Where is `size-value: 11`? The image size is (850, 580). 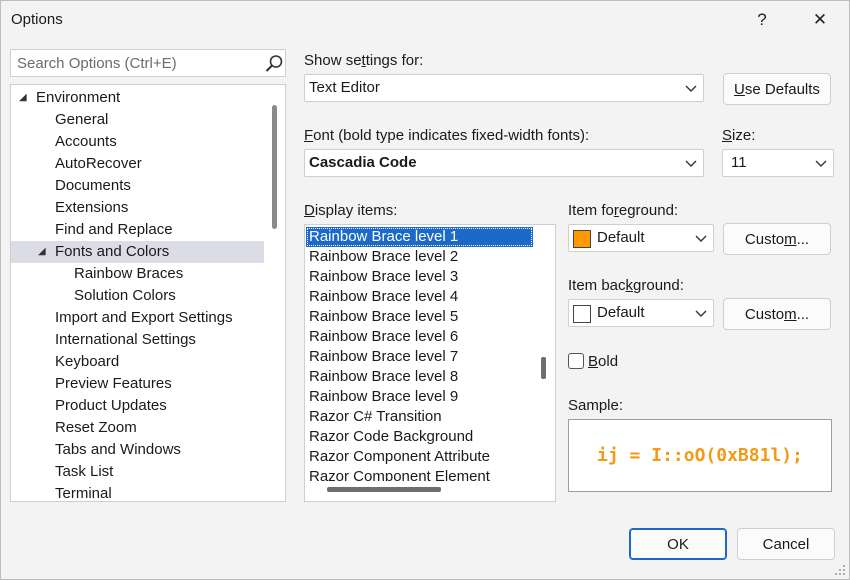
size-value: 11 is located at coordinates (739, 162).